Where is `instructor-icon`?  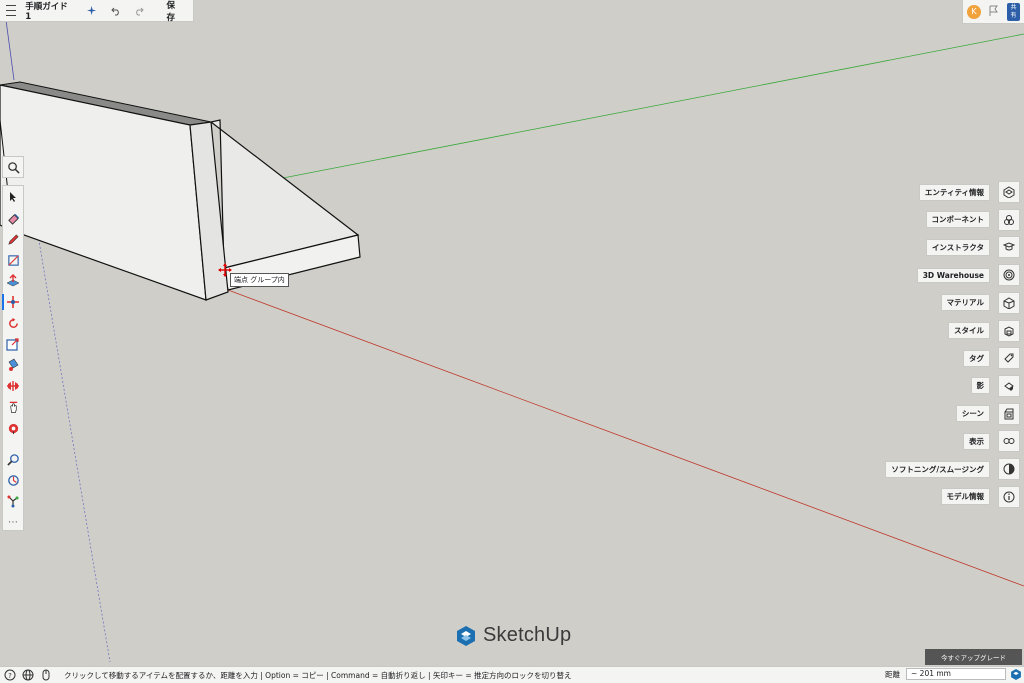 instructor-icon is located at coordinates (1009, 246).